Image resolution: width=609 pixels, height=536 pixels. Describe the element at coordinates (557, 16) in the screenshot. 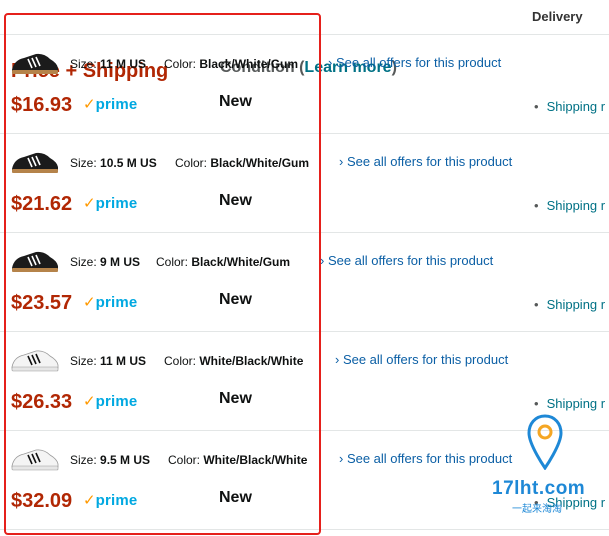

I see `delivery-column-header: Delivery` at that location.